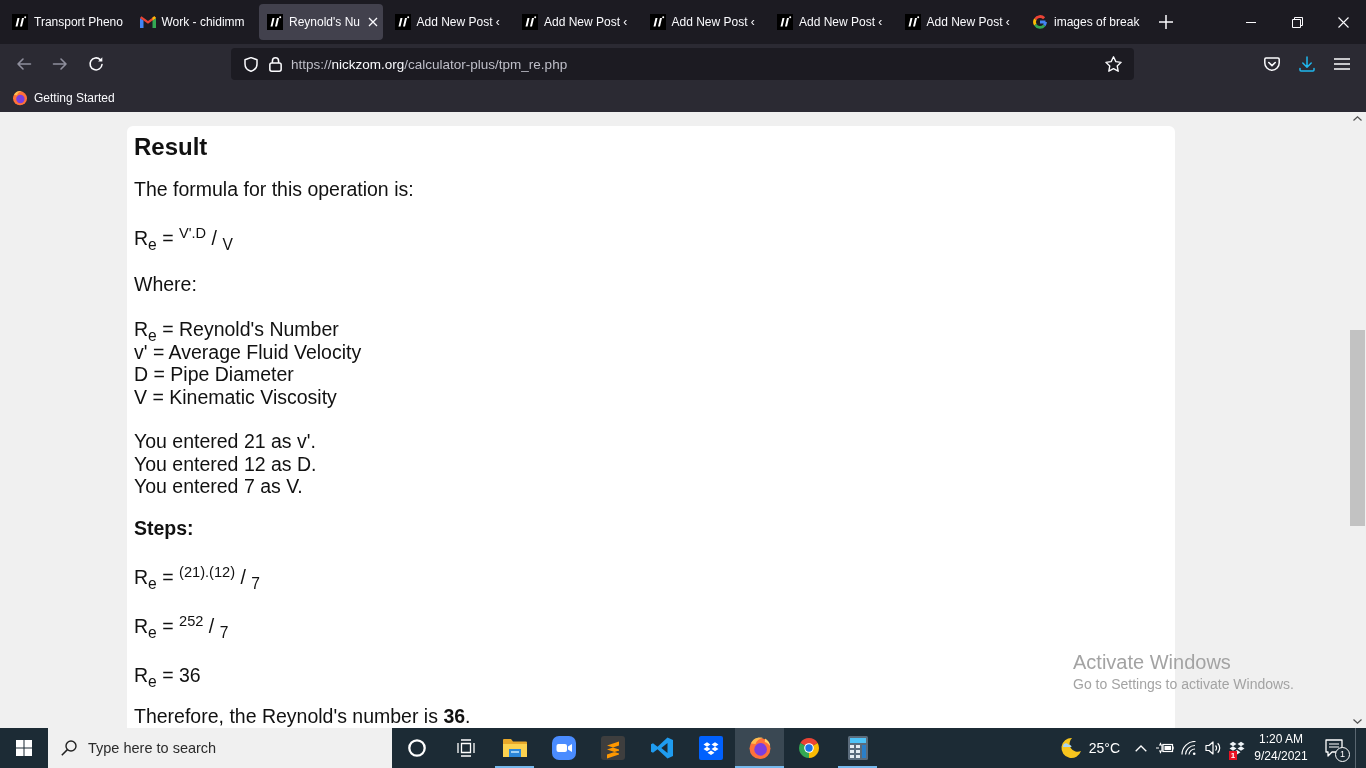 The height and width of the screenshot is (768, 1366). I want to click on pocket-icon, so click(1272, 64).